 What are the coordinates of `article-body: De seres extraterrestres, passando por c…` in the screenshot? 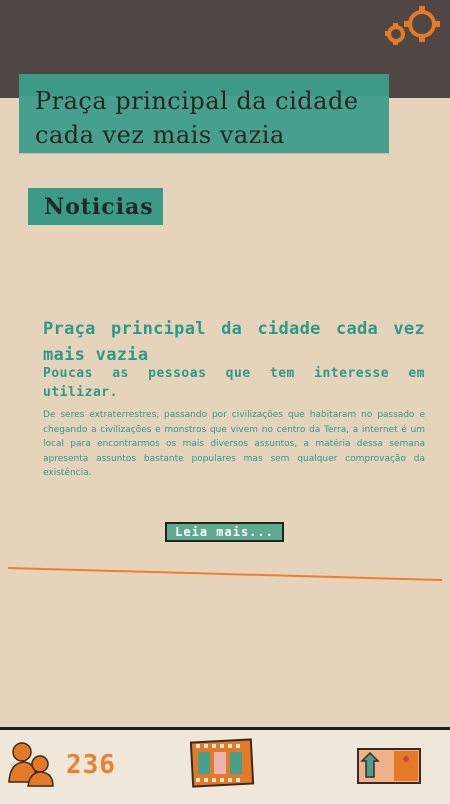 It's located at (234, 444).